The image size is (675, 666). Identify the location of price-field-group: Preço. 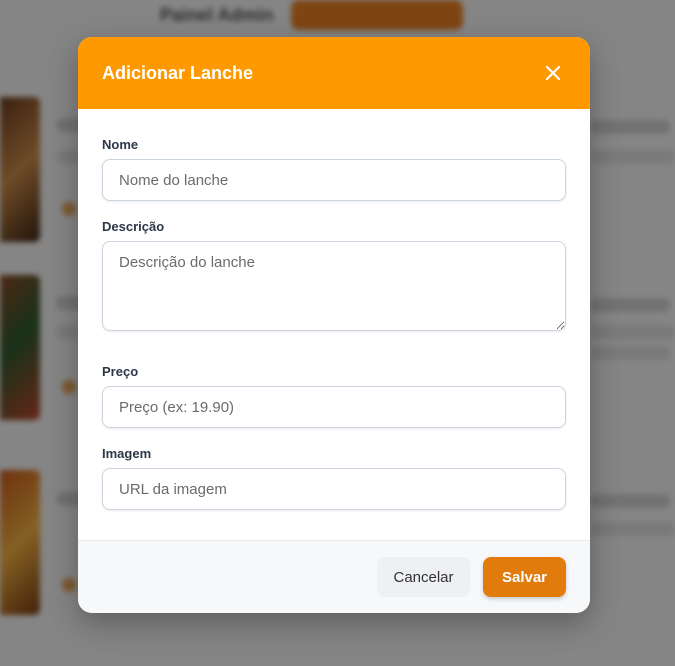
(334, 396).